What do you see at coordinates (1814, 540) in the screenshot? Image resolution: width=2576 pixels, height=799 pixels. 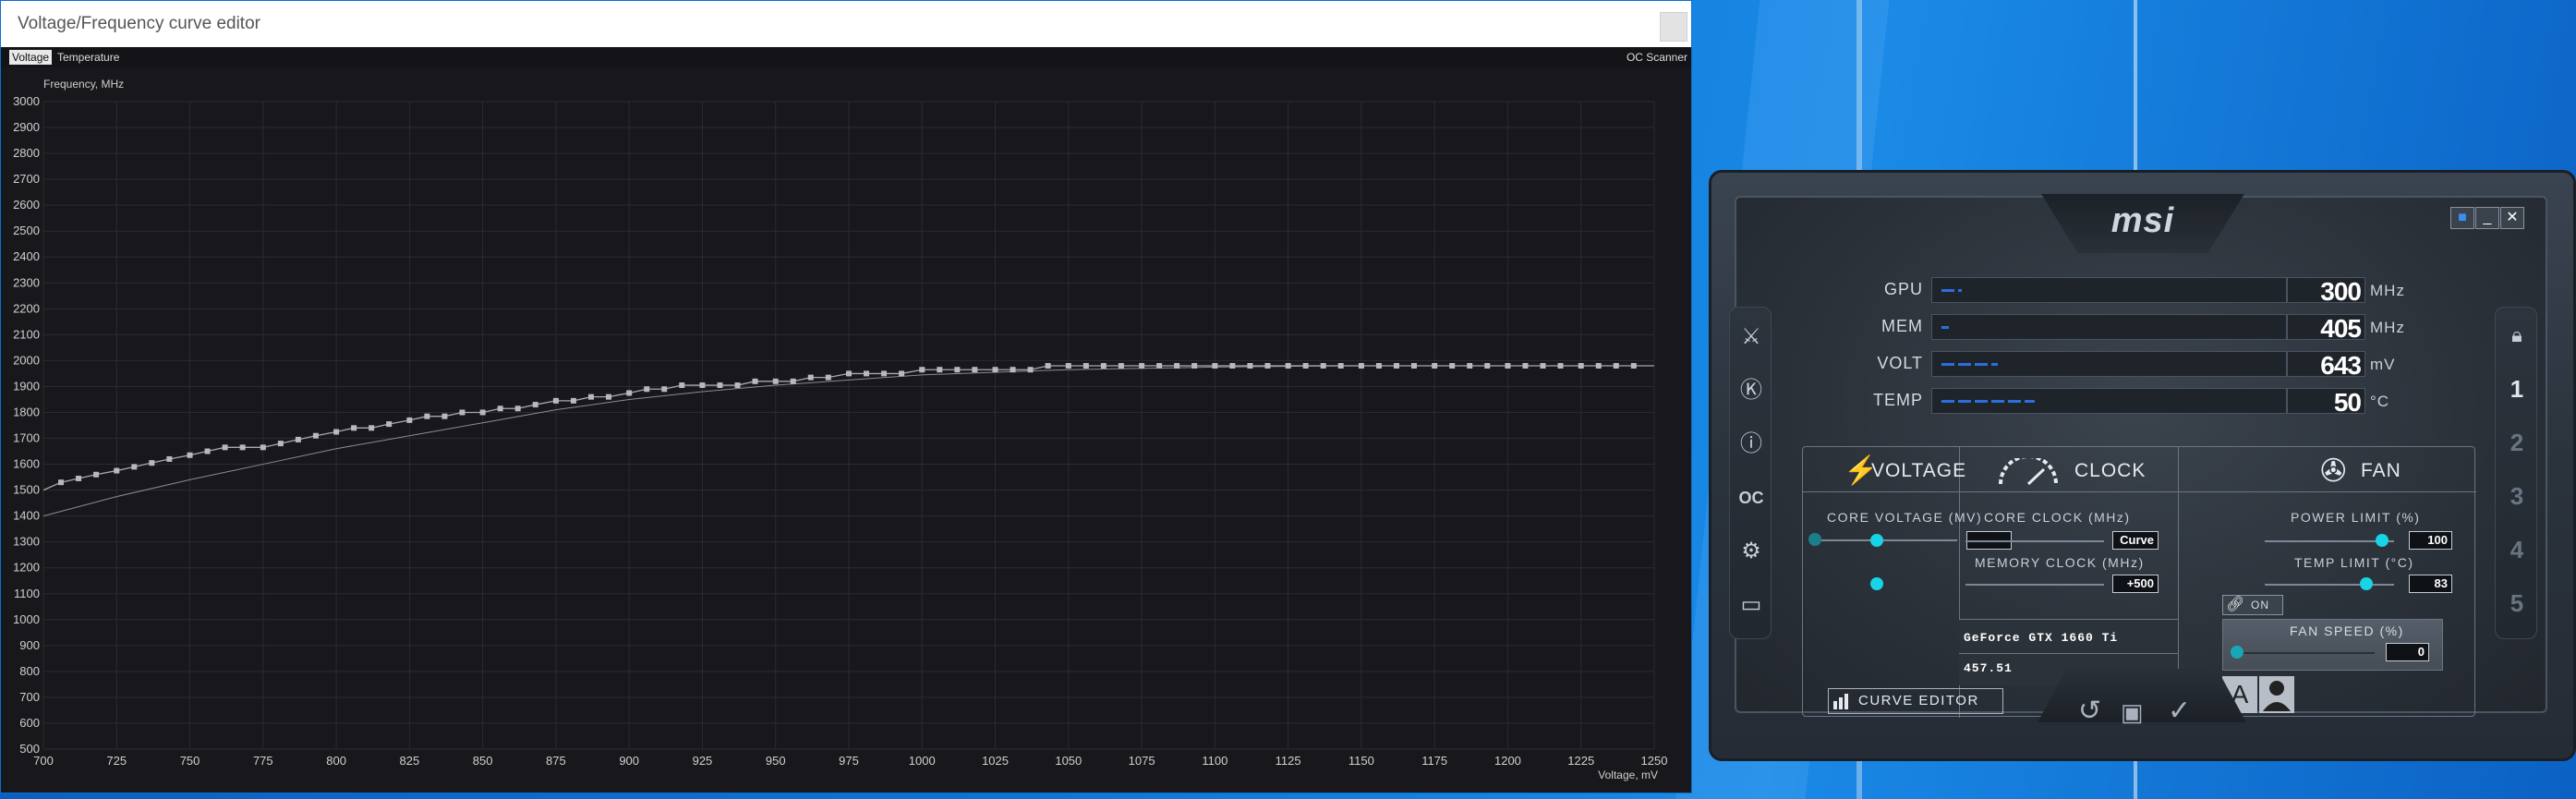 I see `core-voltage-slider` at bounding box center [1814, 540].